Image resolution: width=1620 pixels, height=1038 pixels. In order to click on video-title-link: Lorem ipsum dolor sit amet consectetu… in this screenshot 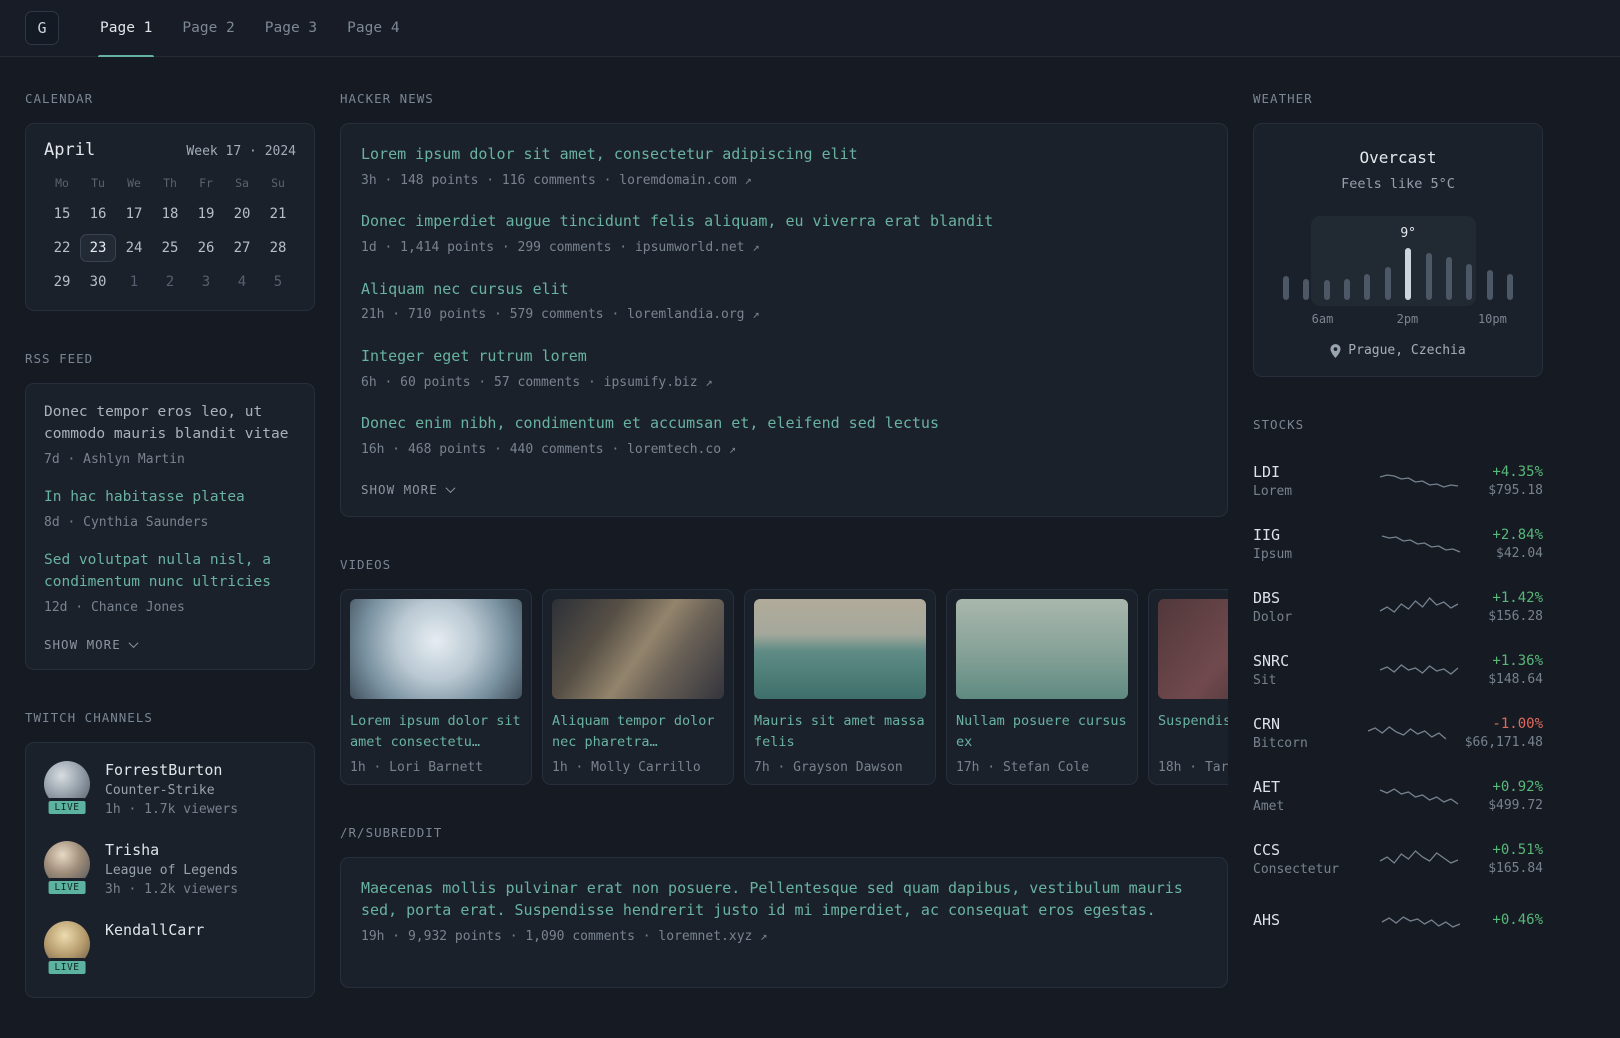, I will do `click(436, 732)`.